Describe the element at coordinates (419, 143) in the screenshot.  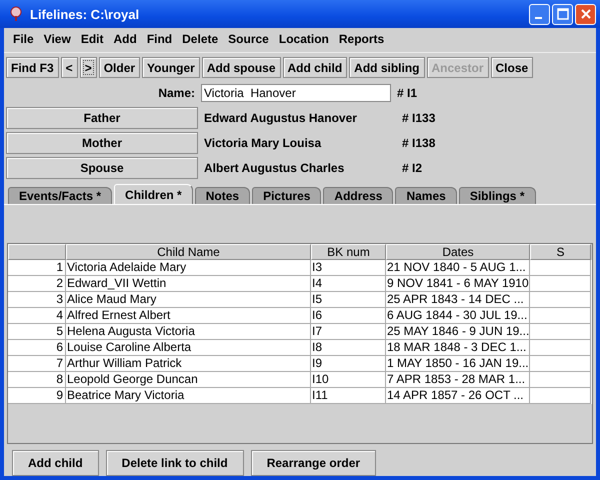
I see `relative-id: # I138` at that location.